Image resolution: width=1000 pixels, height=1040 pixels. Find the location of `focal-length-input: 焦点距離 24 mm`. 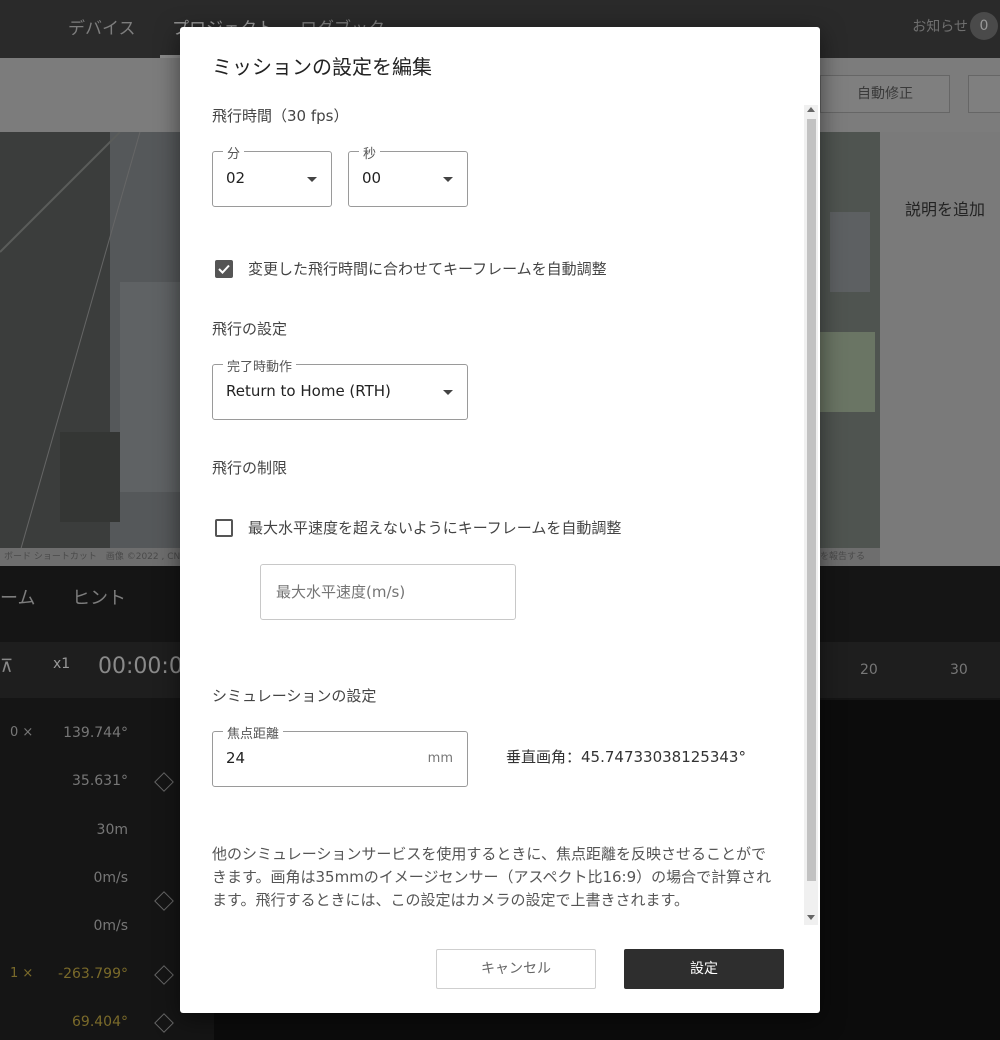

focal-length-input: 焦点距離 24 mm is located at coordinates (340, 755).